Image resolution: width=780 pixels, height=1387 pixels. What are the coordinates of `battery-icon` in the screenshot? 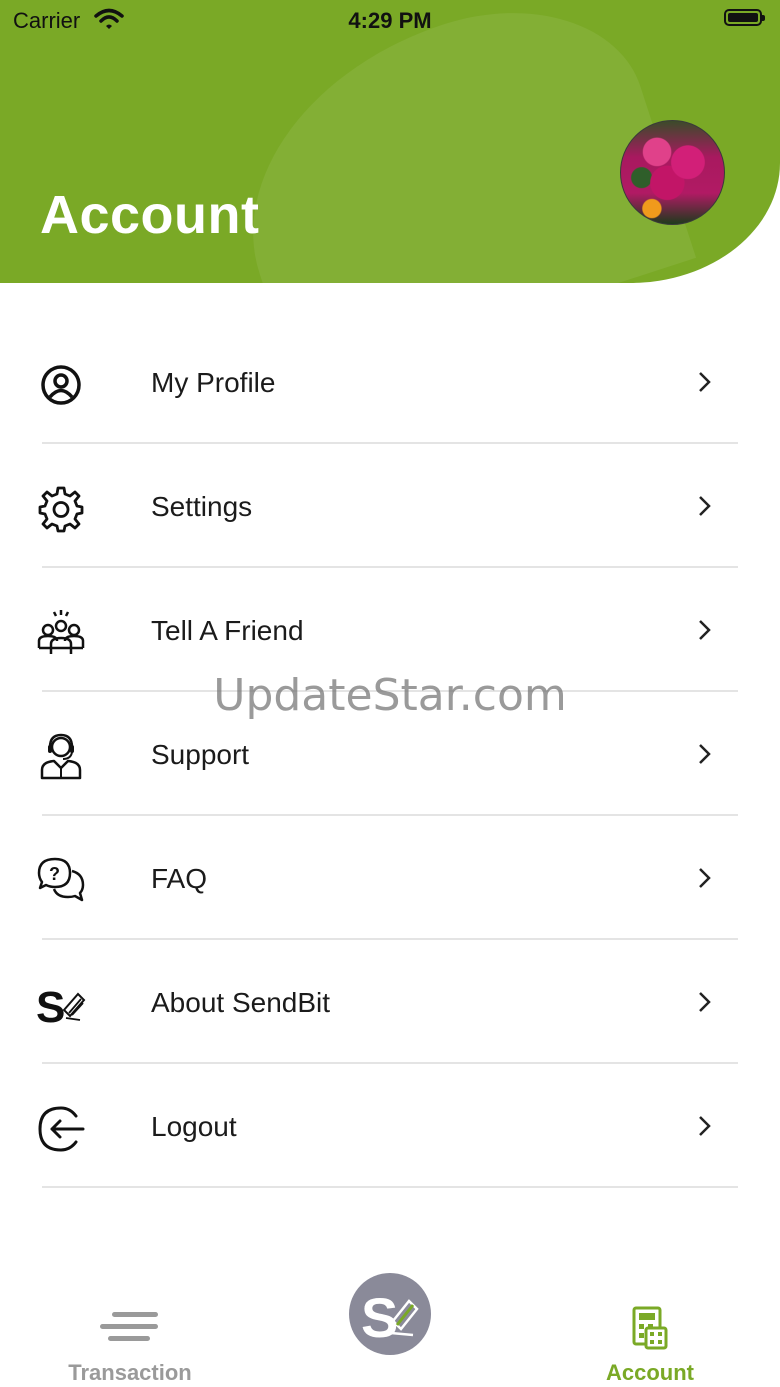 It's located at (744, 17).